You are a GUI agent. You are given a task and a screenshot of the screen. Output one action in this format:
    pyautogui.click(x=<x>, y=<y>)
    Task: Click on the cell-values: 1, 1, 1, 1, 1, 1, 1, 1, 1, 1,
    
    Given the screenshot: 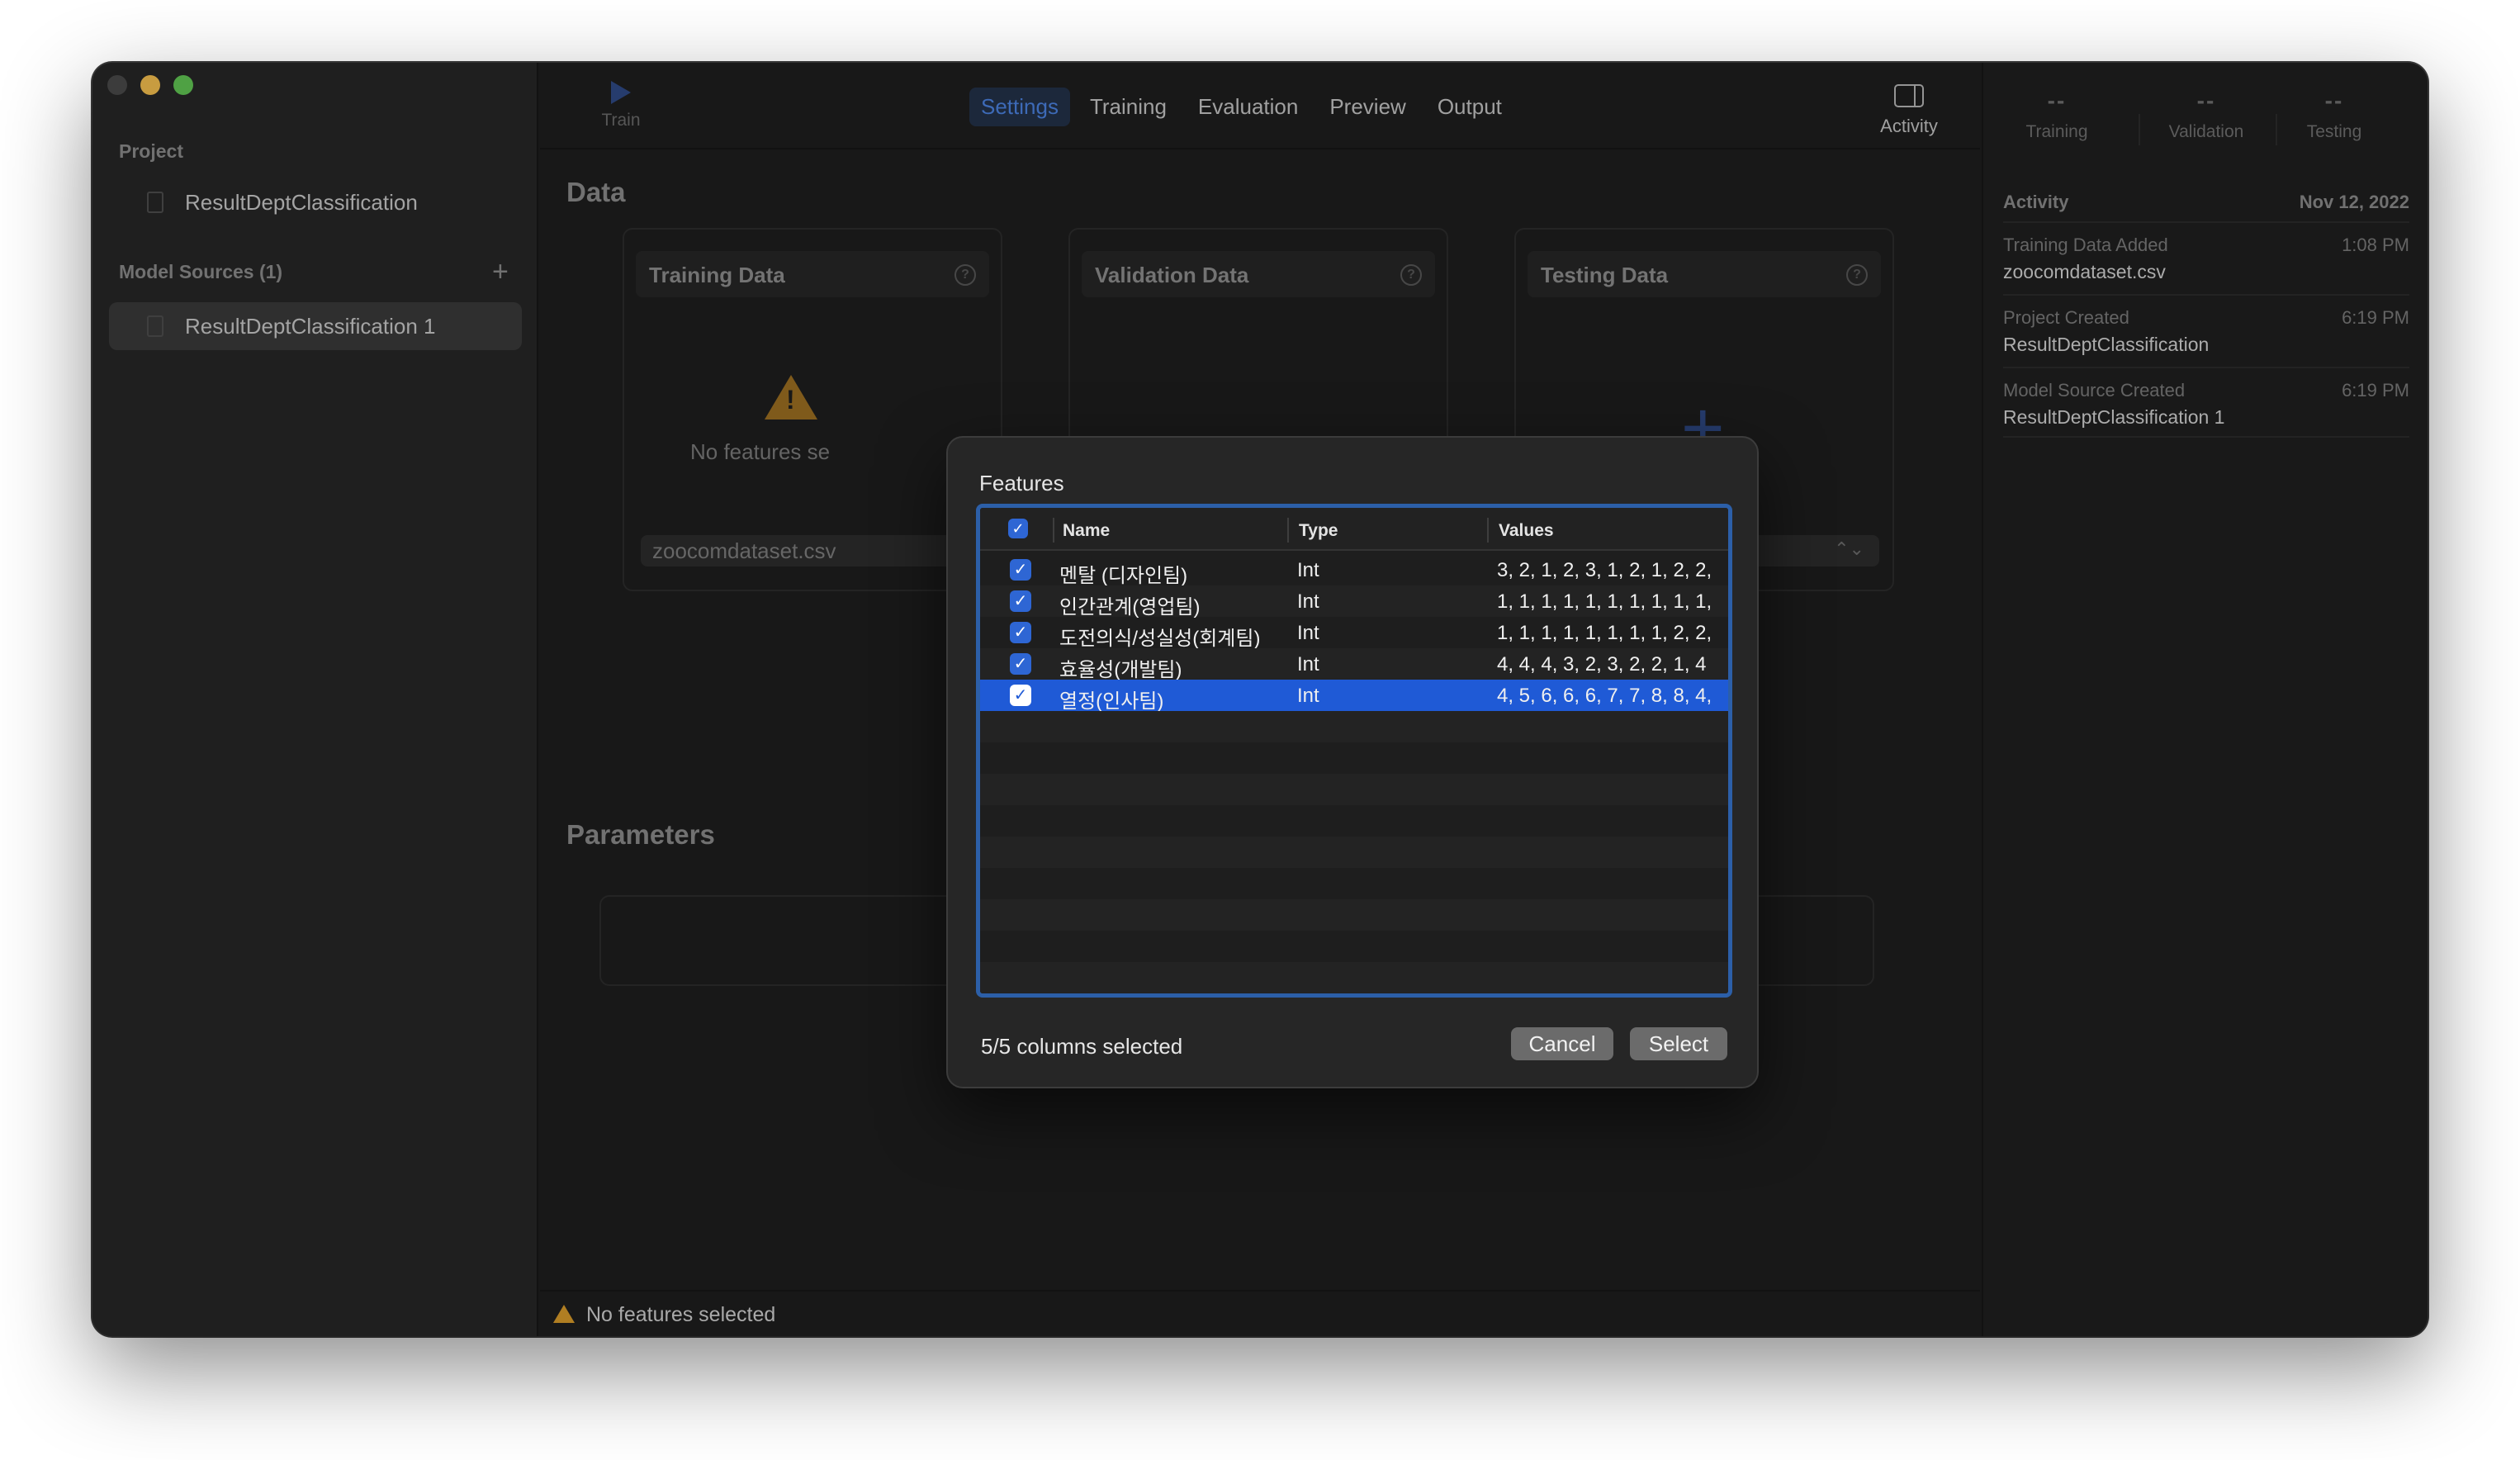 What is the action you would take?
    pyautogui.click(x=1604, y=601)
    